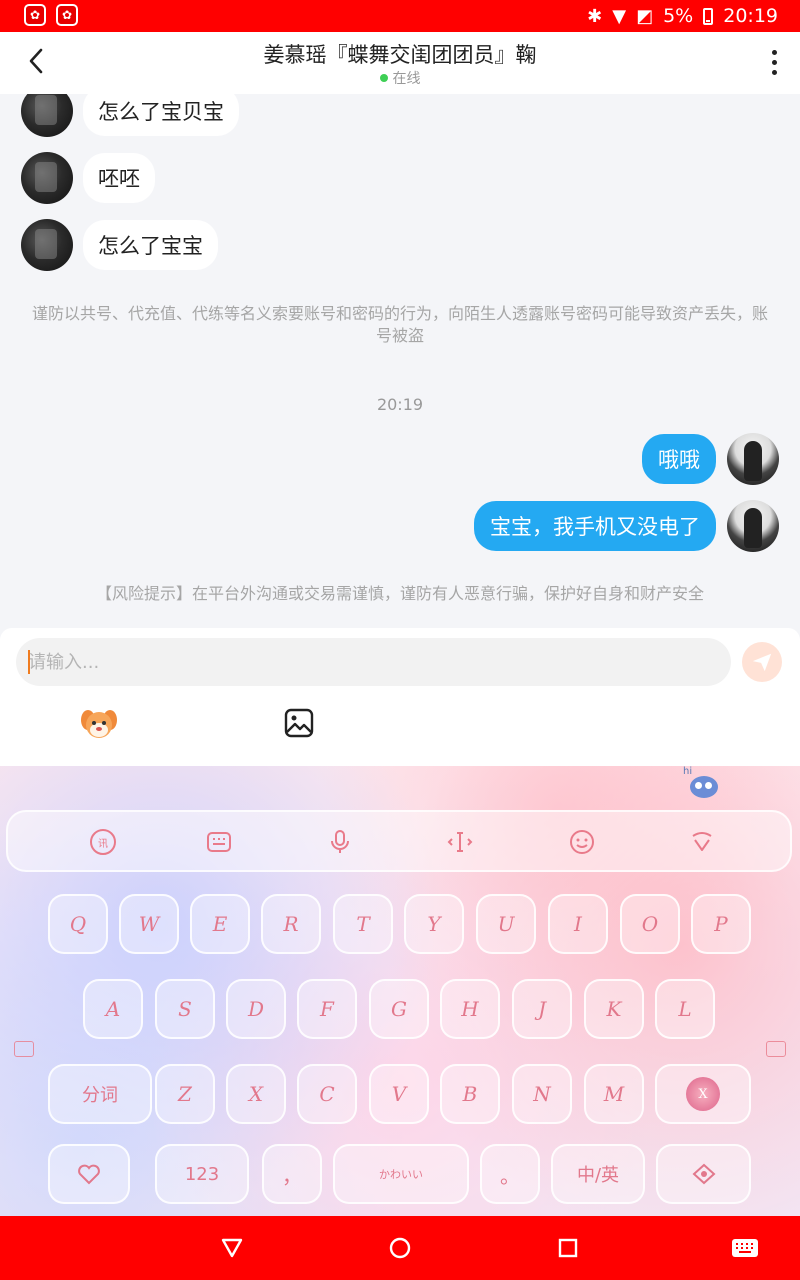  Describe the element at coordinates (708, 16) in the screenshot. I see `battery-icon` at that location.